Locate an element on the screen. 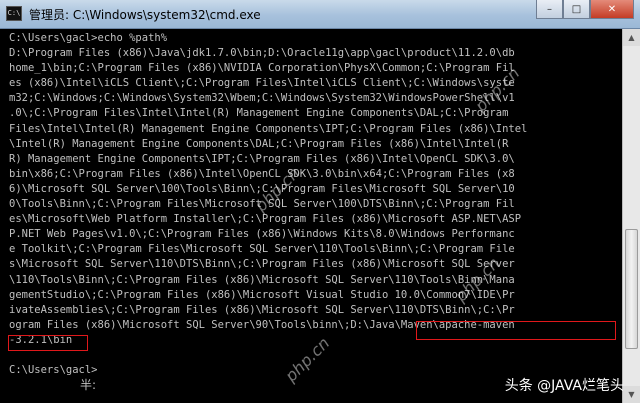 The width and height of the screenshot is (640, 403). window-title: 管理员: C:\Windows\system32\cmd.exe is located at coordinates (145, 15).